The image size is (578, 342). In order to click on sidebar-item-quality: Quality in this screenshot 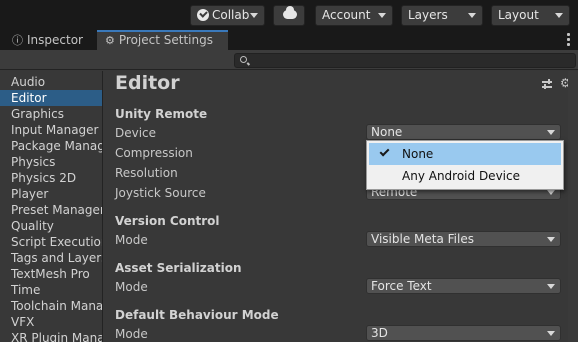, I will do `click(51, 226)`.